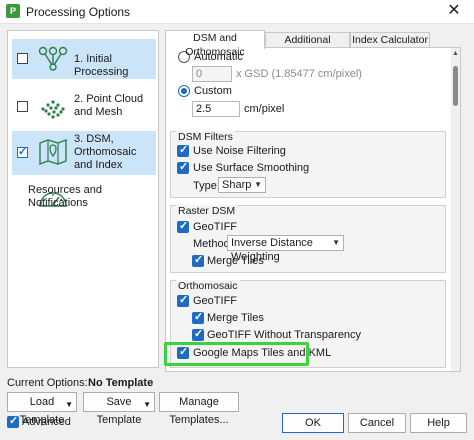  Describe the element at coordinates (183, 226) in the screenshot. I see `raster-geotiff-checkbox` at that location.